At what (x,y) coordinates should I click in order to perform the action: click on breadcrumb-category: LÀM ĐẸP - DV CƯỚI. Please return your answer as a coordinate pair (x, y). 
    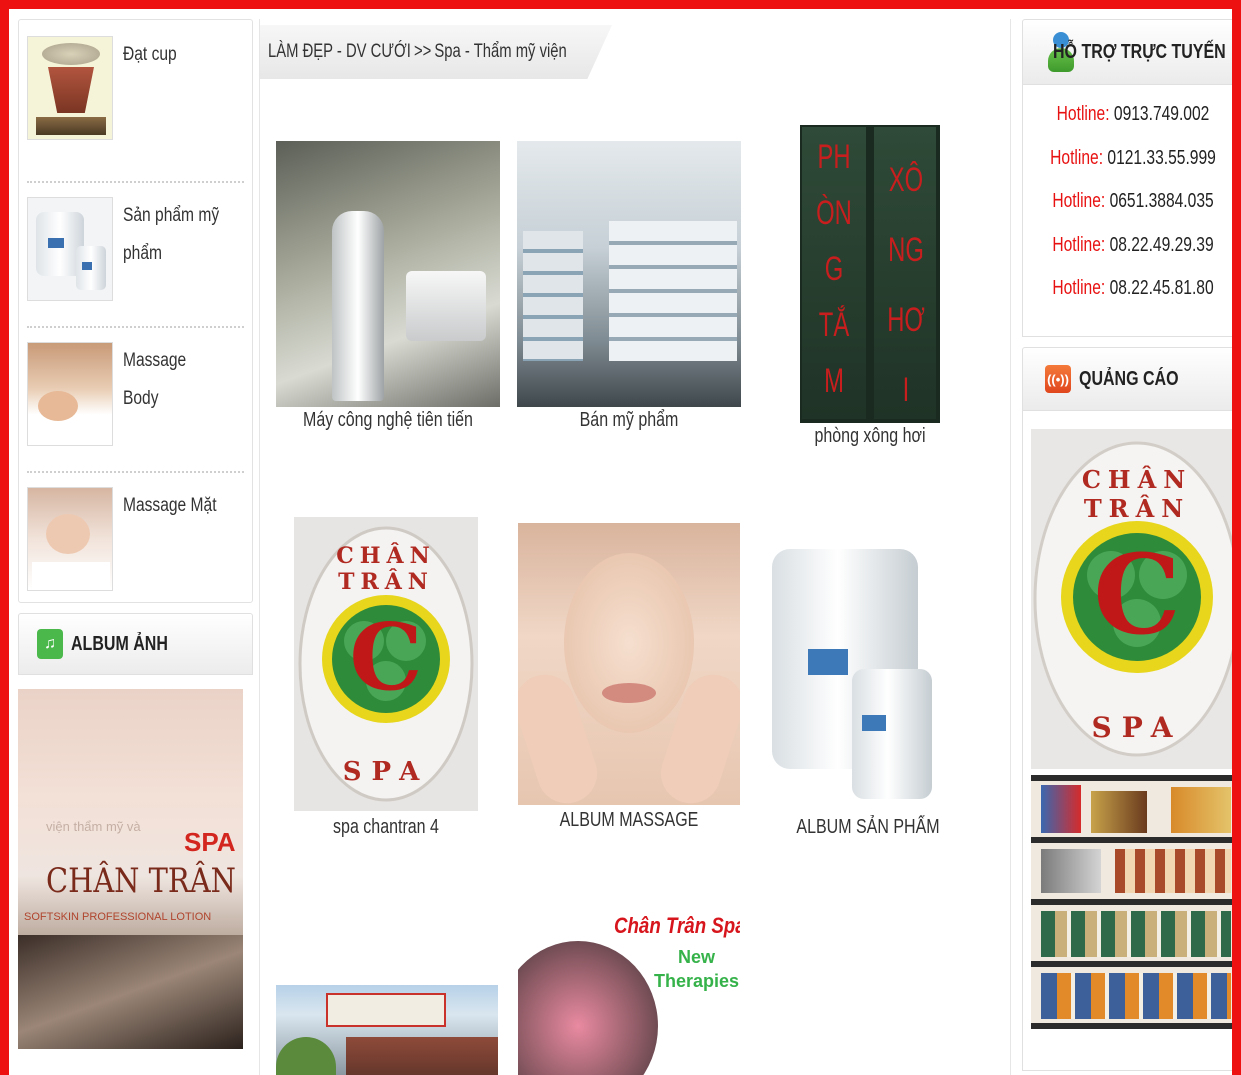
    Looking at the image, I should click on (339, 51).